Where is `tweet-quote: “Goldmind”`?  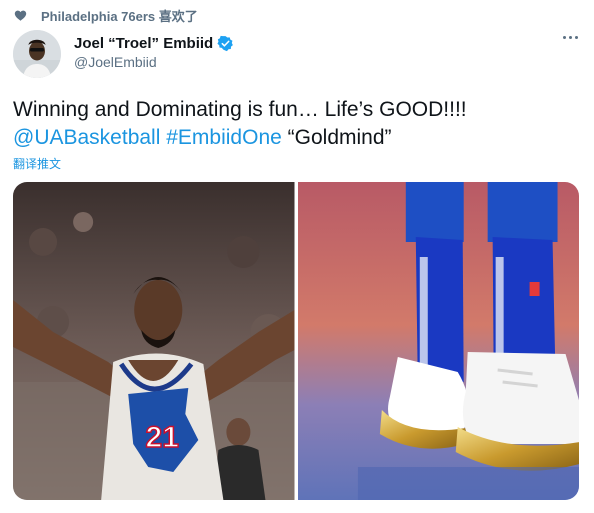 tweet-quote: “Goldmind” is located at coordinates (339, 137).